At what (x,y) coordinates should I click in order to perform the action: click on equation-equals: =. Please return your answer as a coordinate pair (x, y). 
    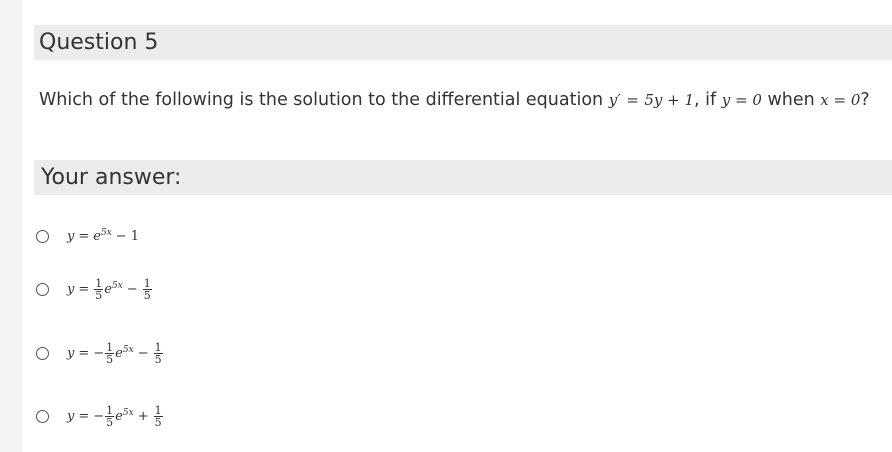
    Looking at the image, I should click on (632, 100).